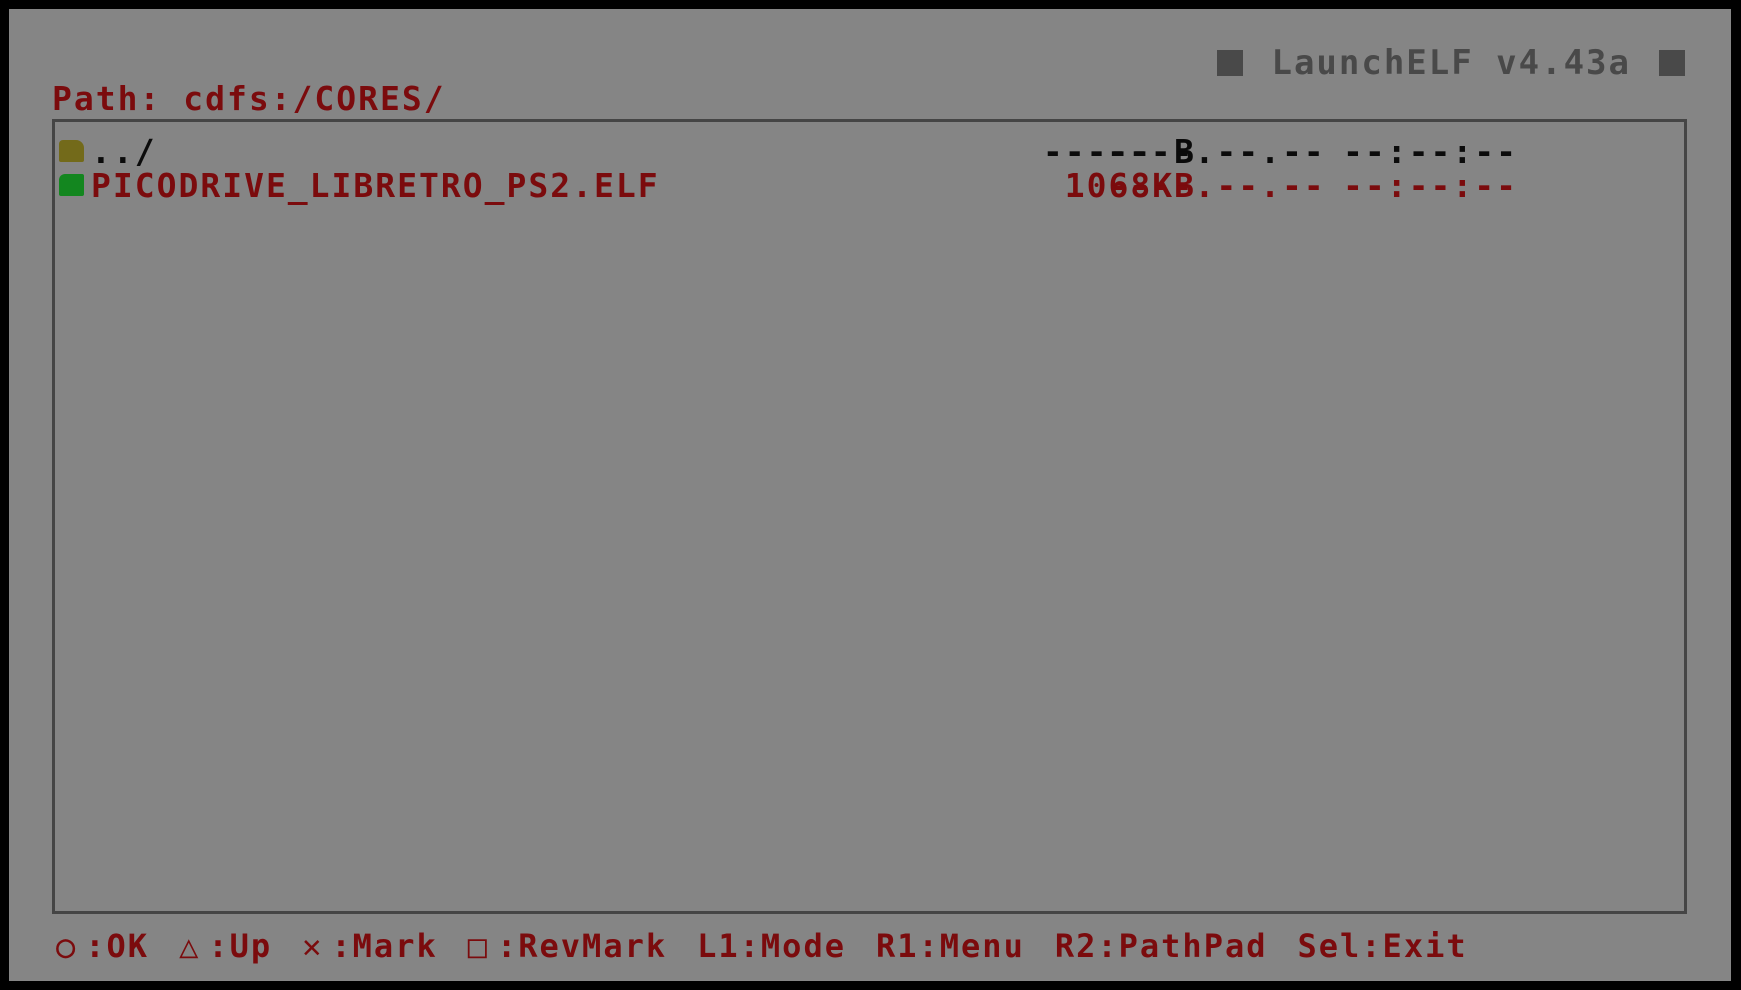  What do you see at coordinates (124, 151) in the screenshot?
I see `file-name: ../` at bounding box center [124, 151].